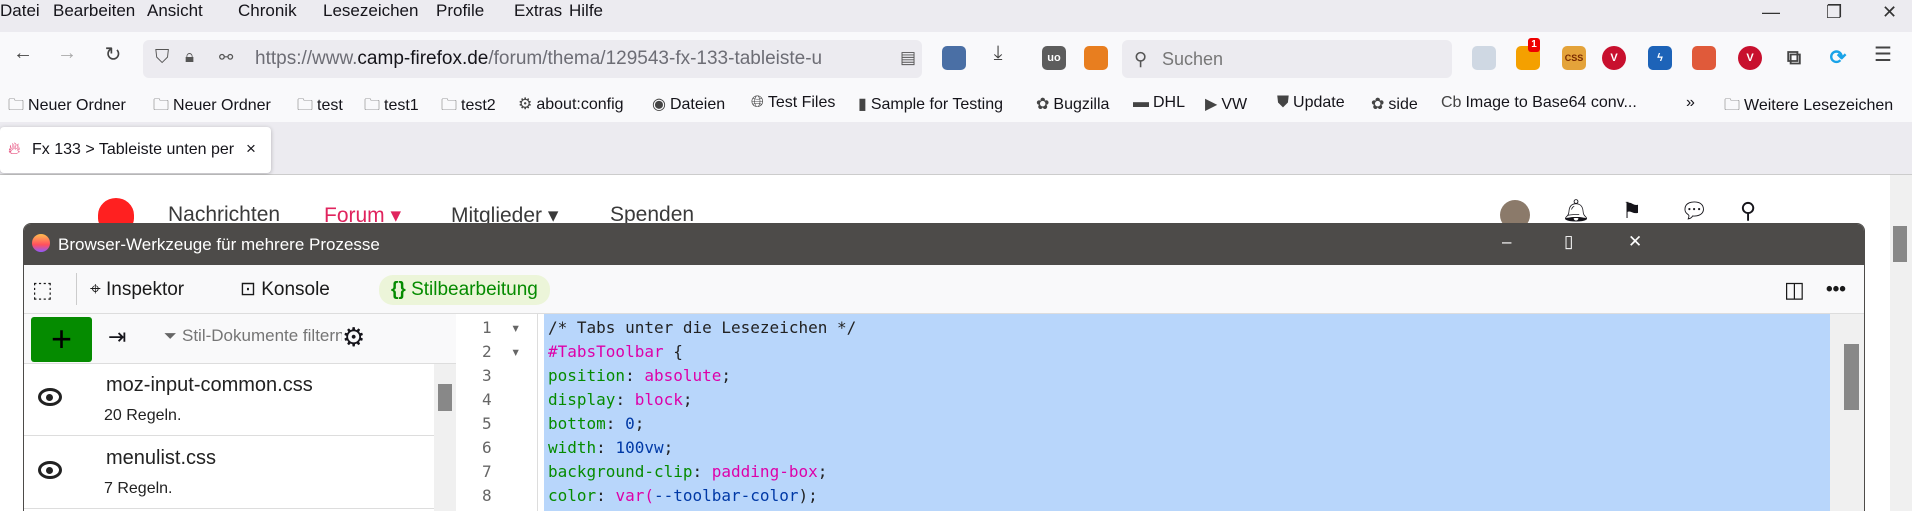  Describe the element at coordinates (688, 104) in the screenshot. I see `bookmark-item: ◉ Dateien` at that location.